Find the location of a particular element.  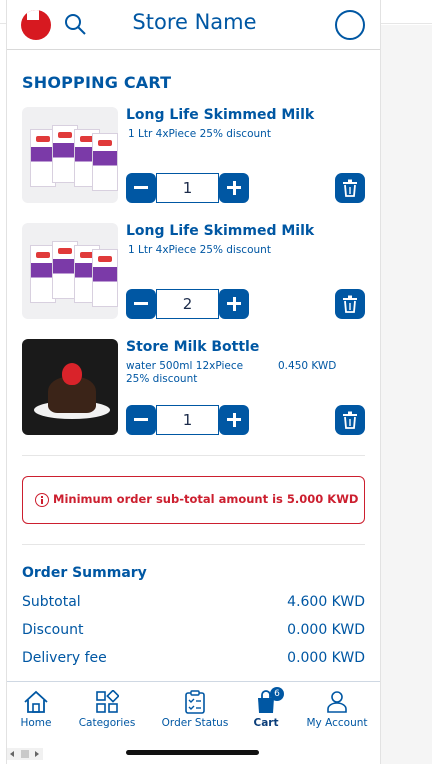

categories-icon is located at coordinates (107, 701).